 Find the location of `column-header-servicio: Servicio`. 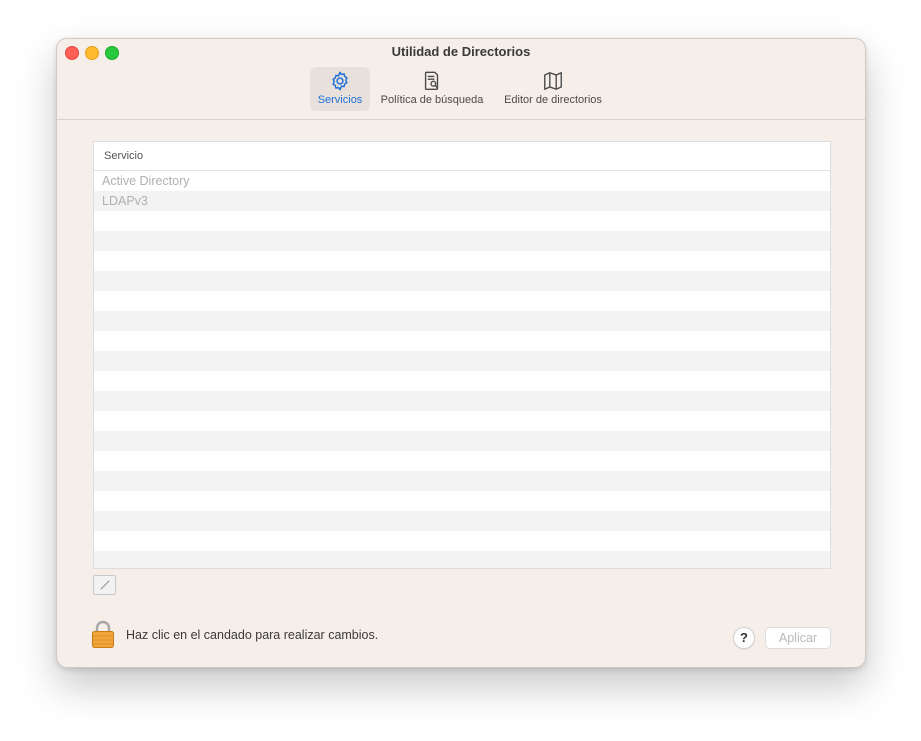

column-header-servicio: Servicio is located at coordinates (462, 156).